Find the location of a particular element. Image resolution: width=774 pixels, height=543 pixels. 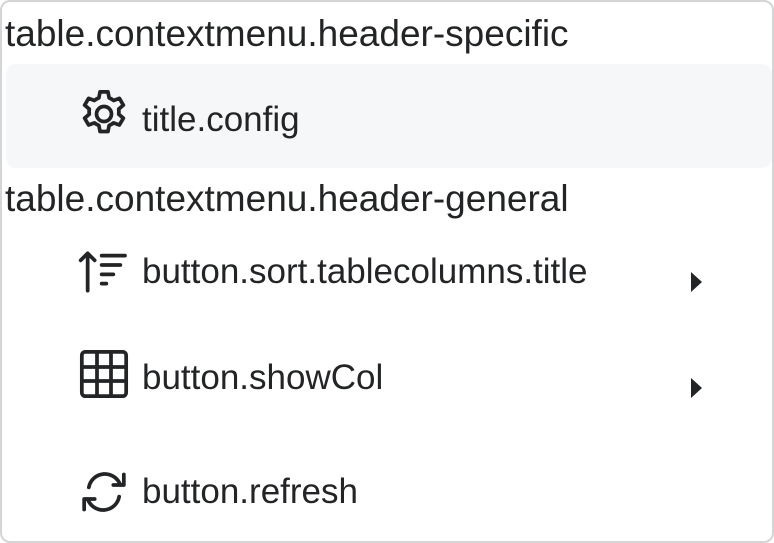

menu-item-label: button.refresh is located at coordinates (250, 491).